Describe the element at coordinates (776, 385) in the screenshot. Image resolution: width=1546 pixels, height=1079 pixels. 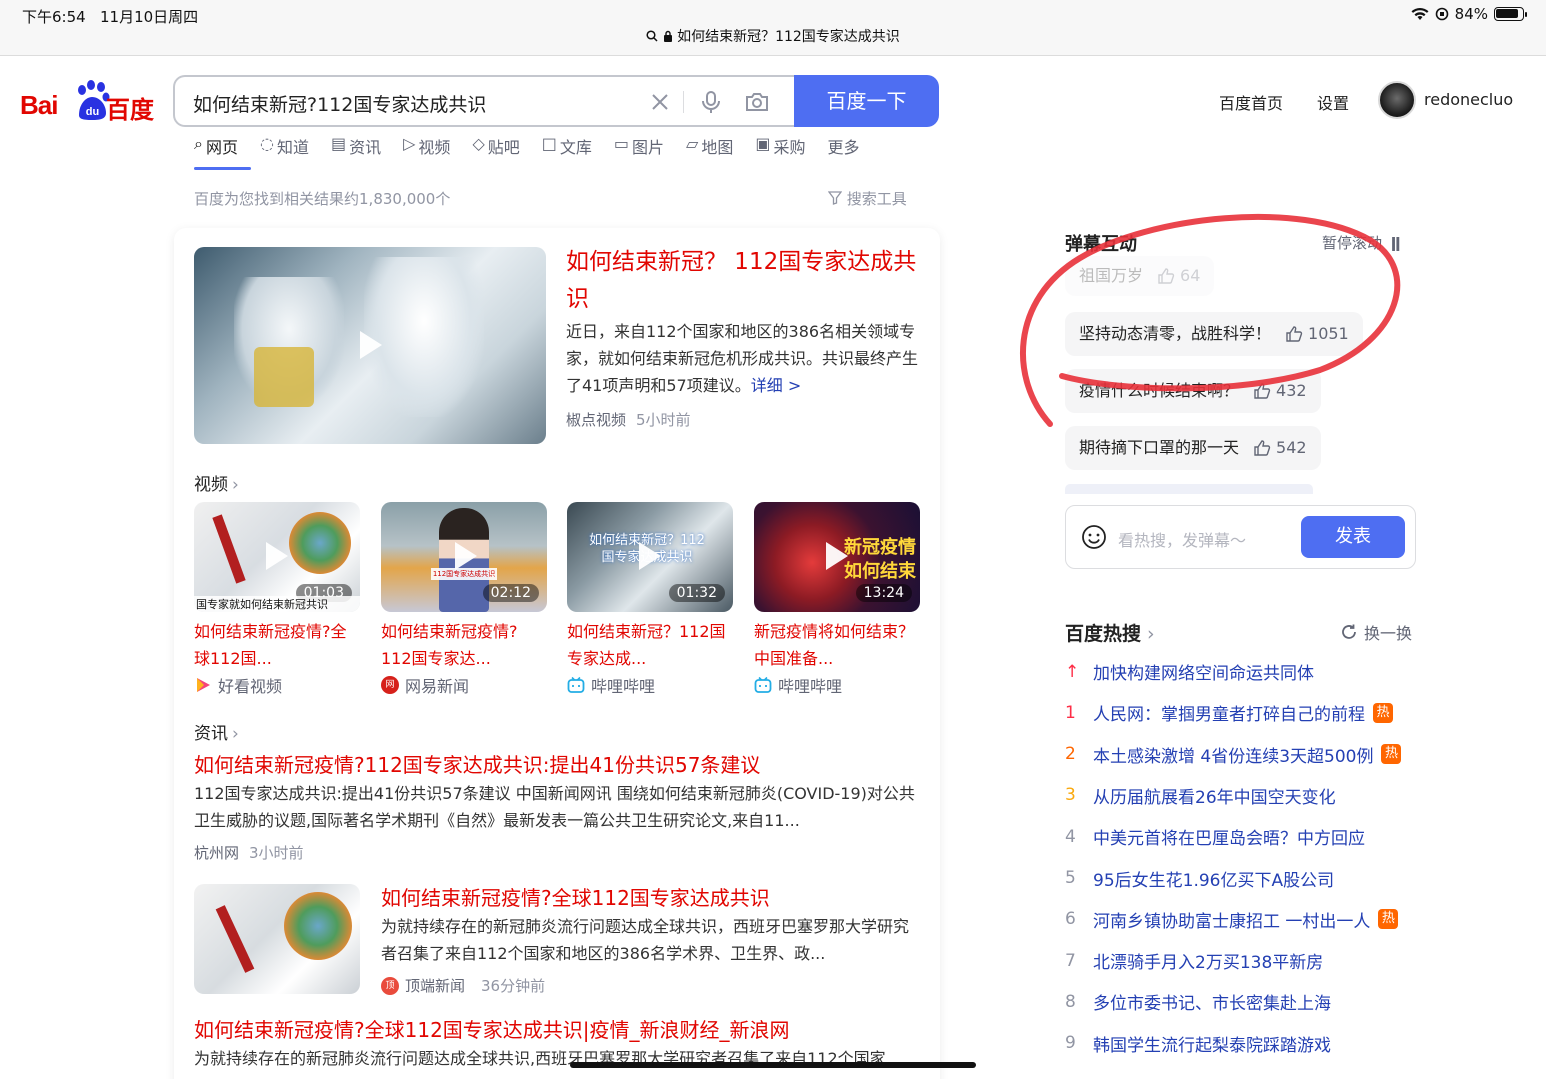
I see `more-link: 详细 >` at that location.